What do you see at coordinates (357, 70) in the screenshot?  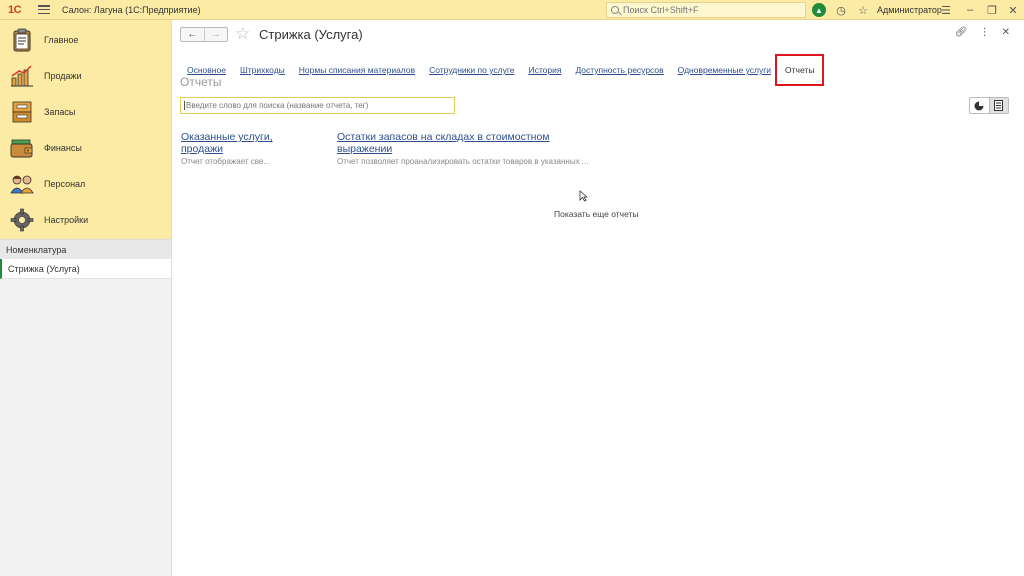 I see `tab-material-norms: Нормы списания материалов` at bounding box center [357, 70].